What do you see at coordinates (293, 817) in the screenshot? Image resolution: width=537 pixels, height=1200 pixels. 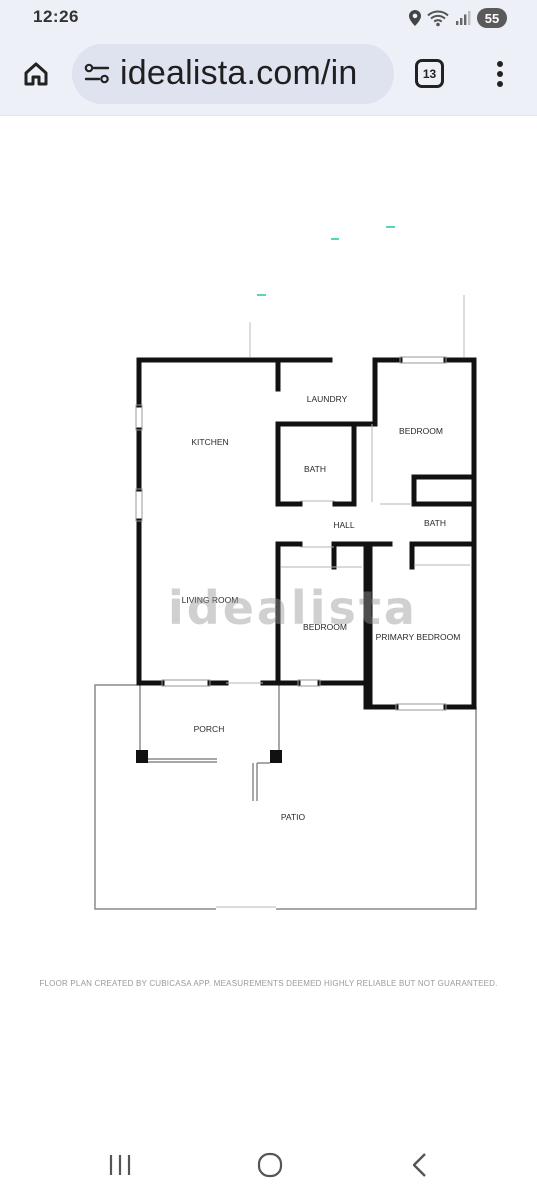 I see `room-label-patio: PATIO` at bounding box center [293, 817].